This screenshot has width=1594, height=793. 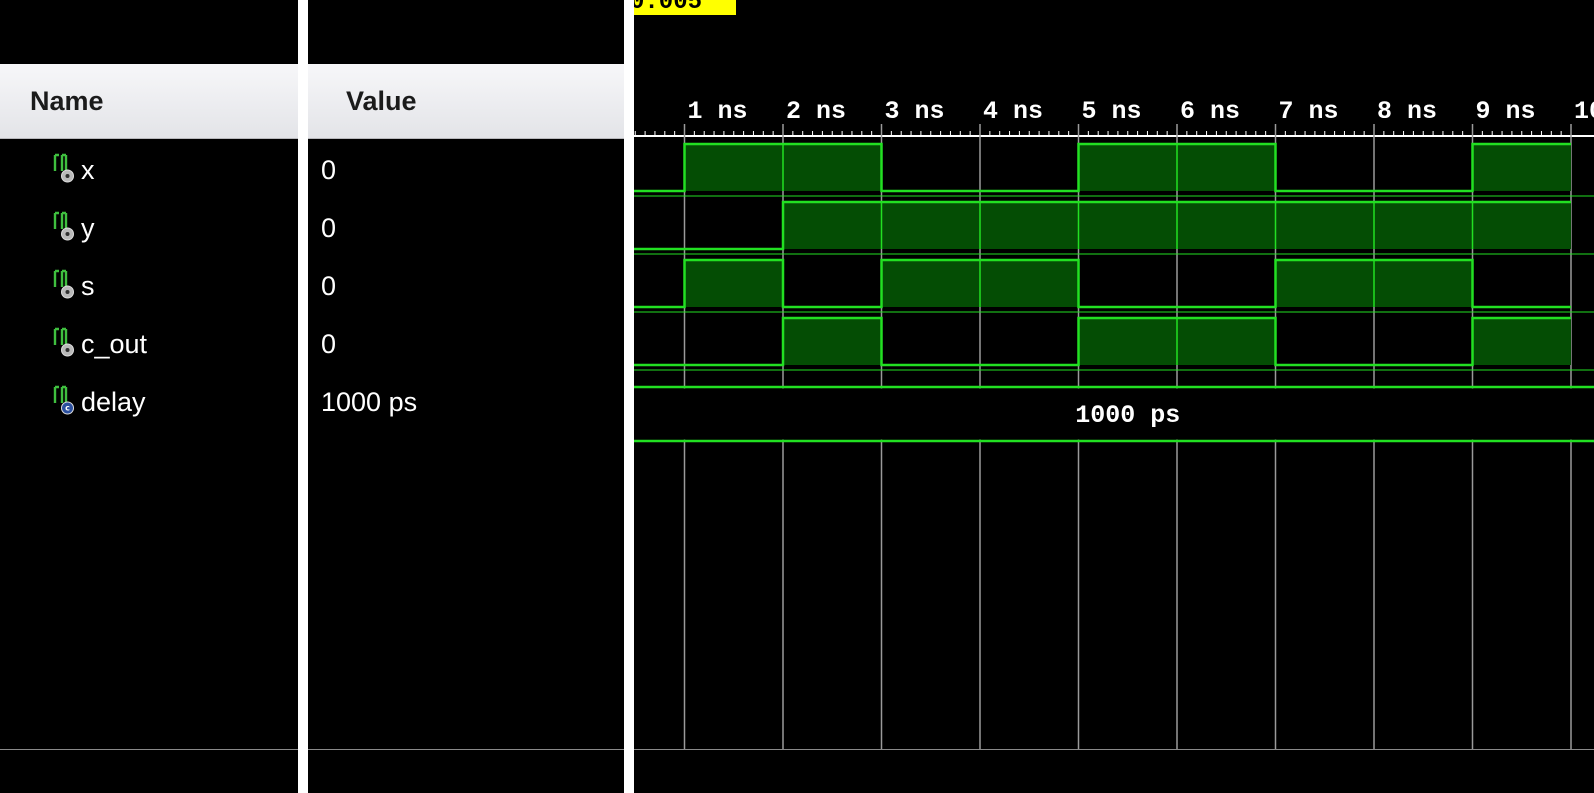 What do you see at coordinates (1127, 415) in the screenshot?
I see `bus-value-label: 1000 ps` at bounding box center [1127, 415].